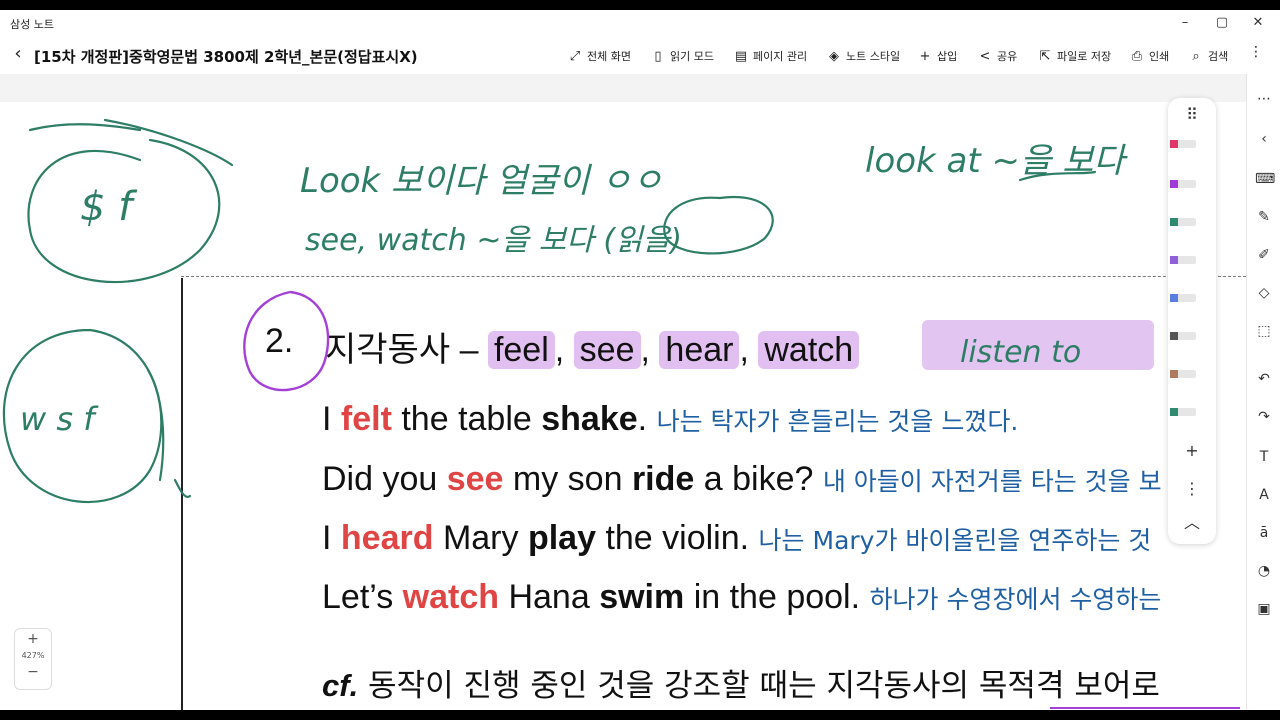 Image resolution: width=1280 pixels, height=720 pixels. What do you see at coordinates (1264, 139) in the screenshot?
I see `chevron-left-icon: ‹` at bounding box center [1264, 139].